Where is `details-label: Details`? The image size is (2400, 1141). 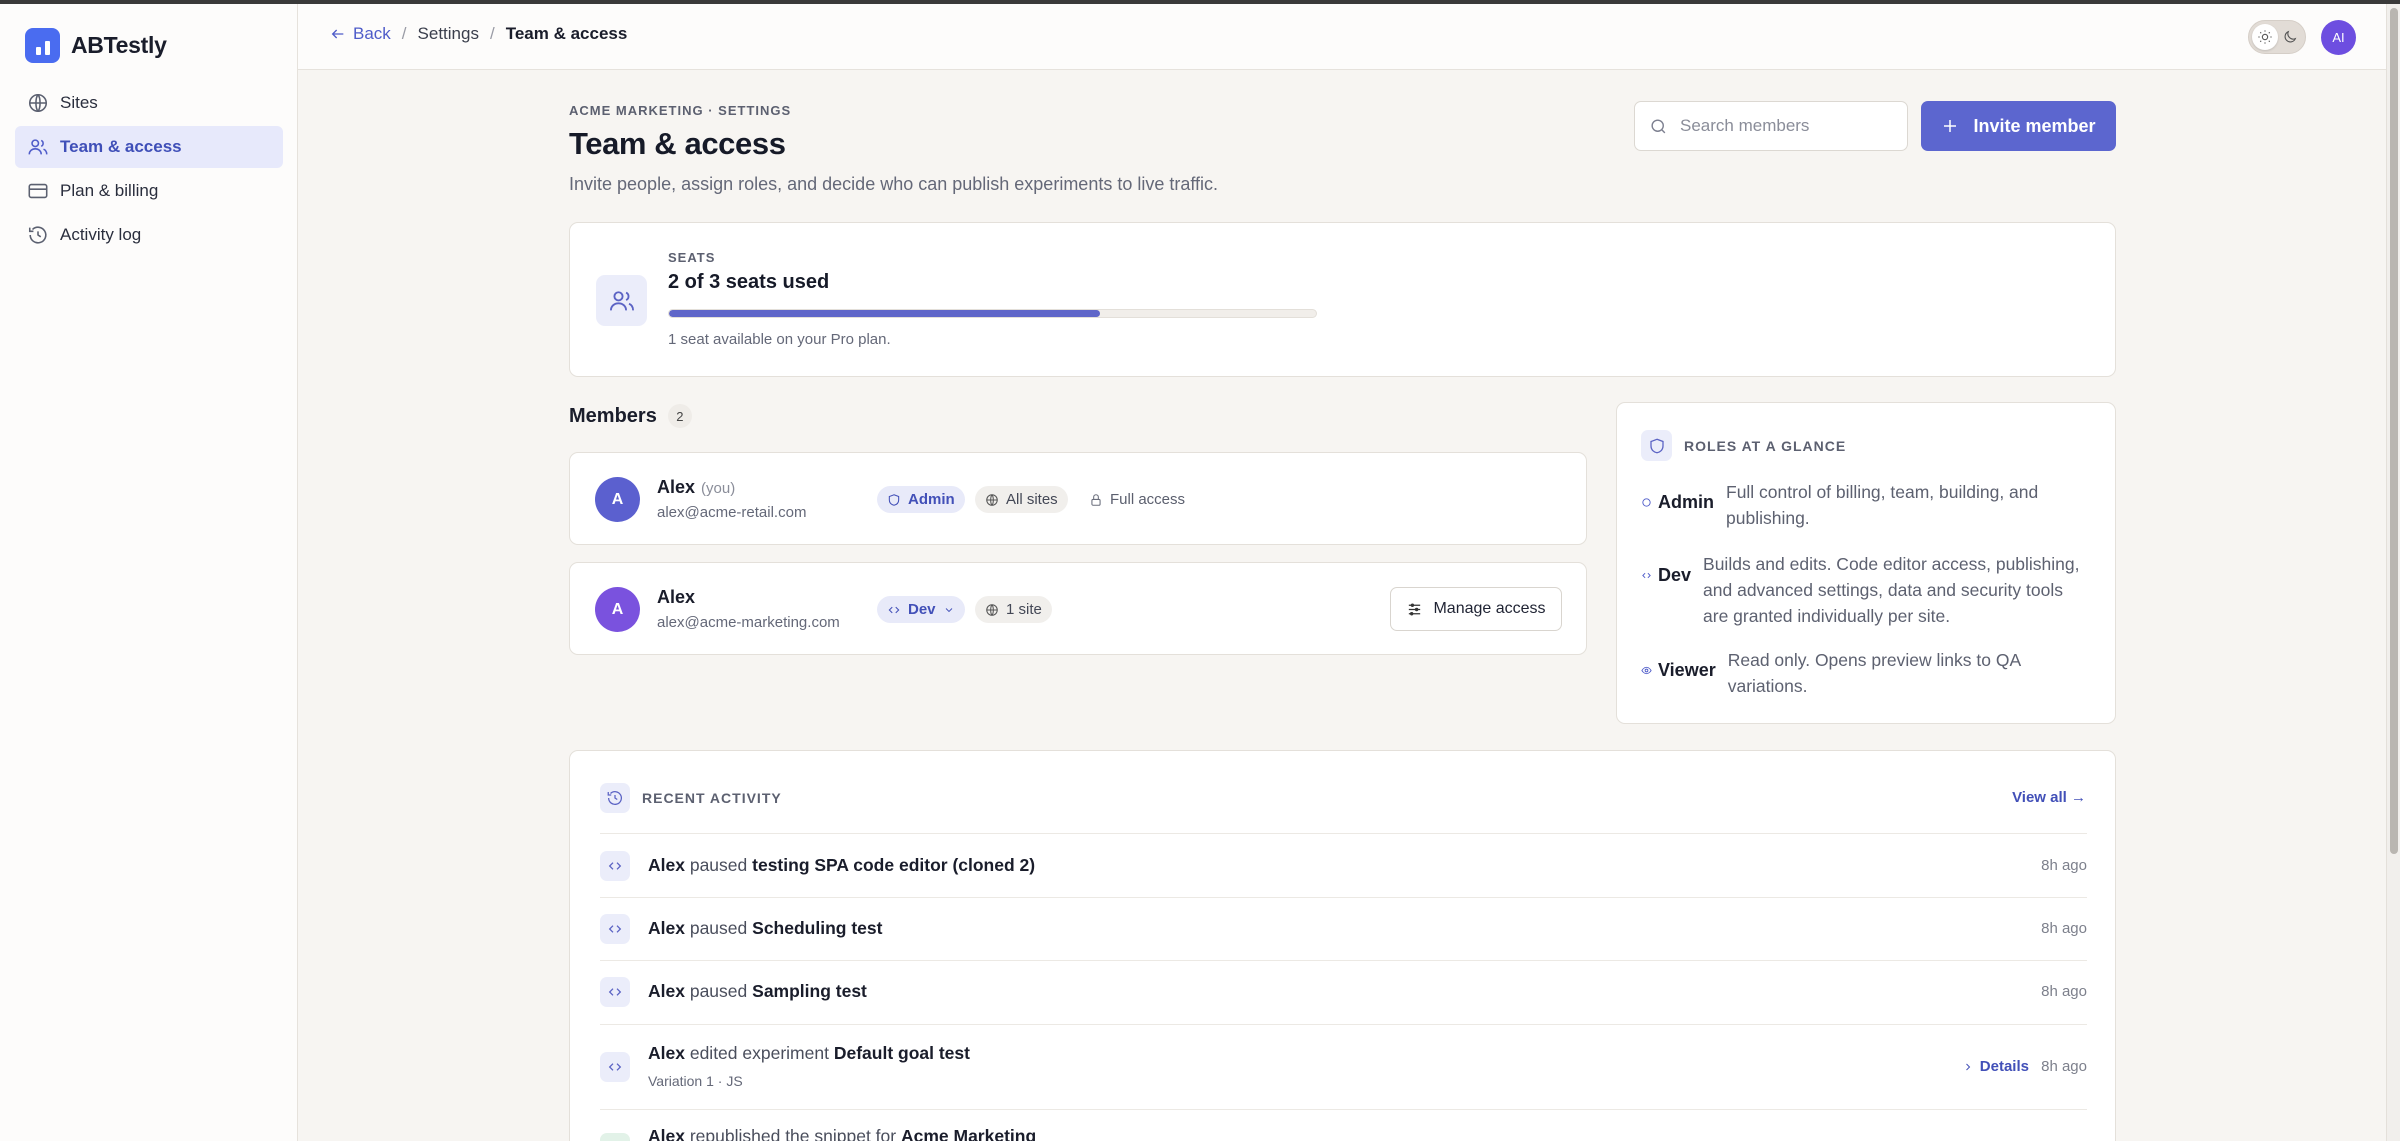 details-label: Details is located at coordinates (2004, 1066).